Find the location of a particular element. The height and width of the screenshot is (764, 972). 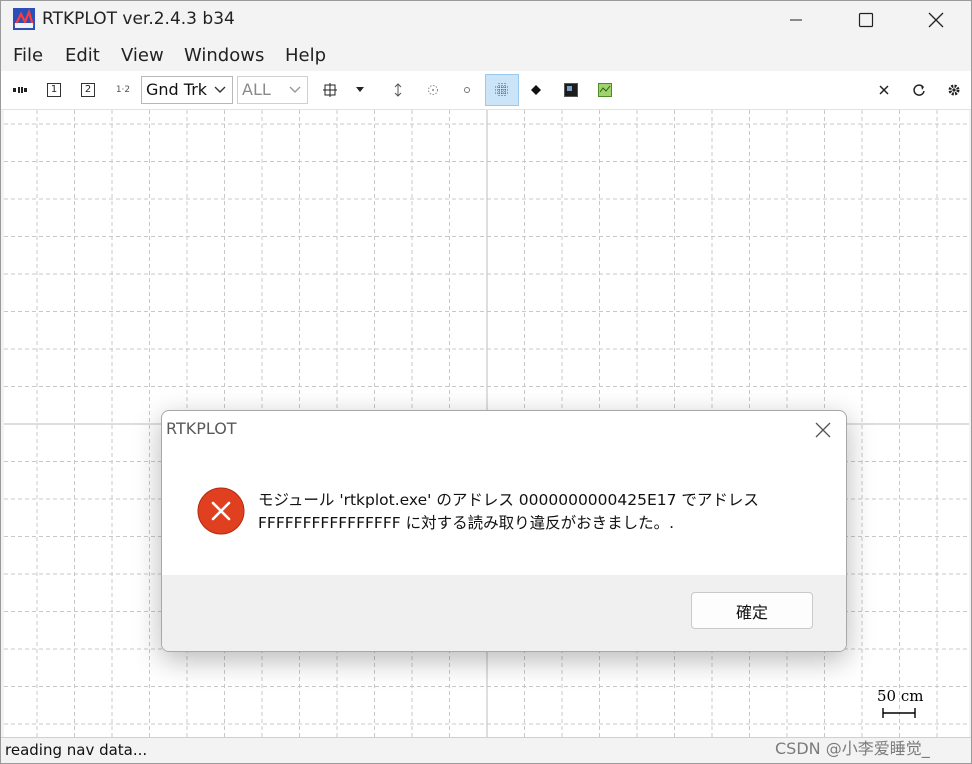

scale-bar: 50 cm is located at coordinates (901, 704).